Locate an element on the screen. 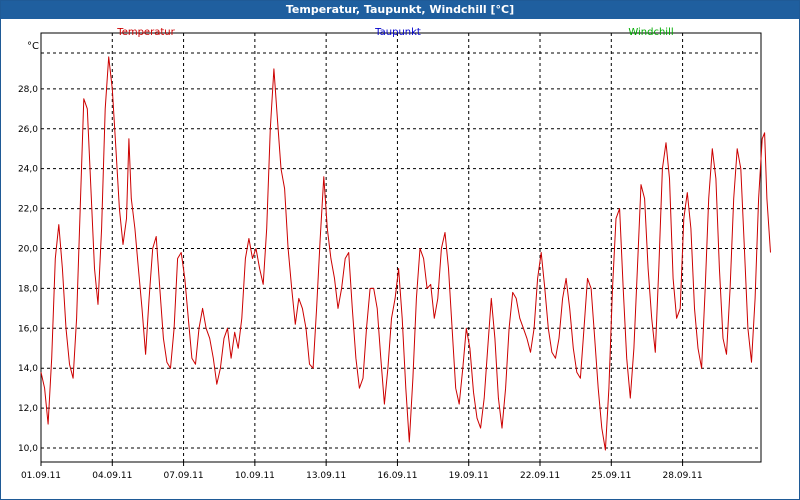  x-tick-label: 01.09.11 is located at coordinates (41, 476).